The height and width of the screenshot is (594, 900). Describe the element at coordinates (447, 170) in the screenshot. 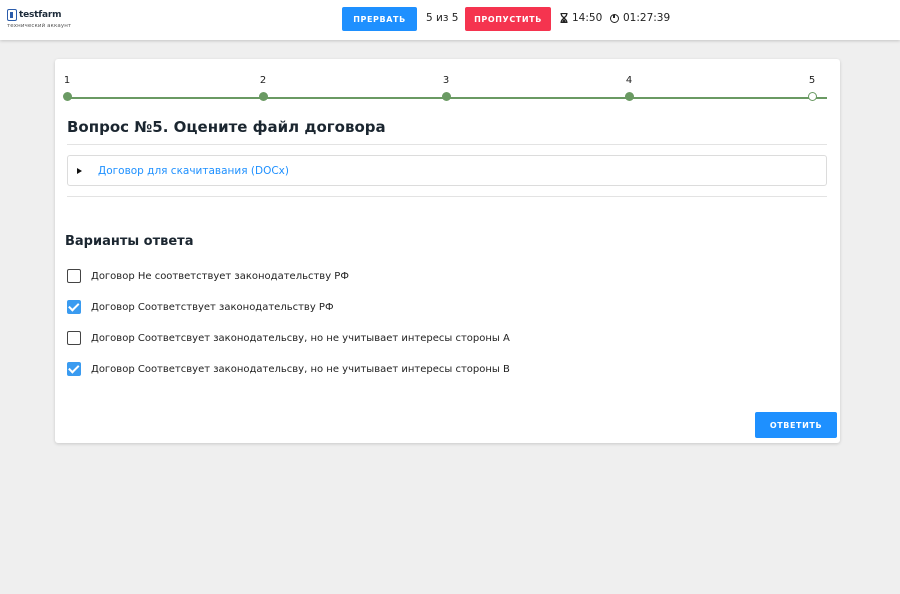

I see `attachment-panel: Договор для скачитавания (DOCx)` at that location.